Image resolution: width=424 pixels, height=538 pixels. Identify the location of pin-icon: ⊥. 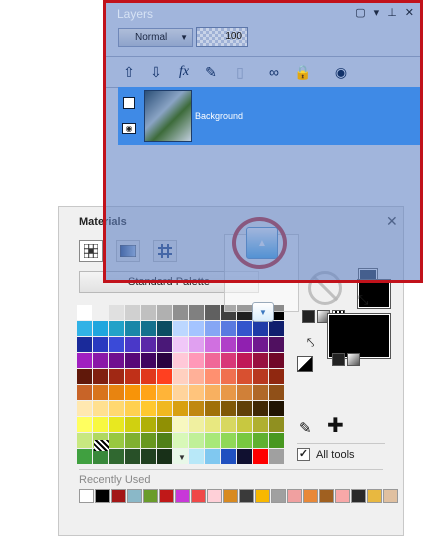
(392, 12).